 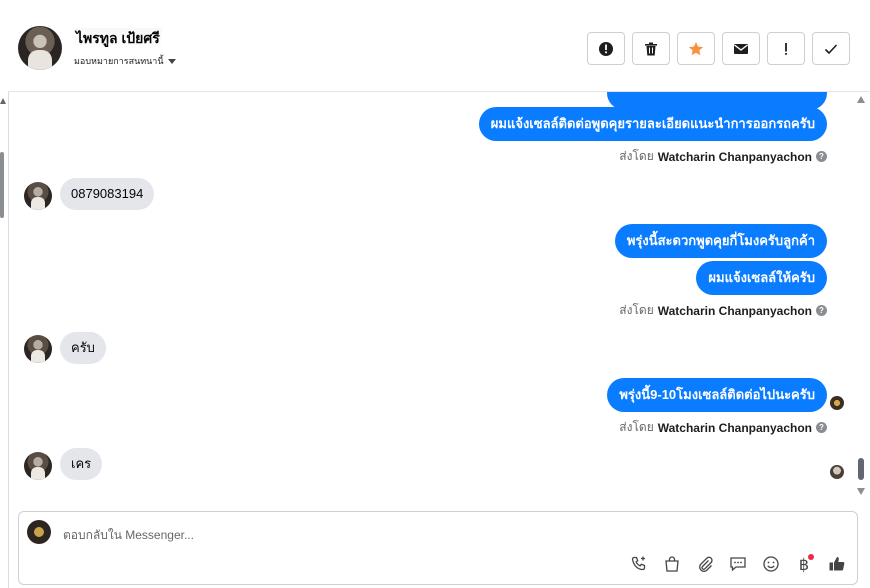 I want to click on shopping-bag-icon, so click(x=672, y=564).